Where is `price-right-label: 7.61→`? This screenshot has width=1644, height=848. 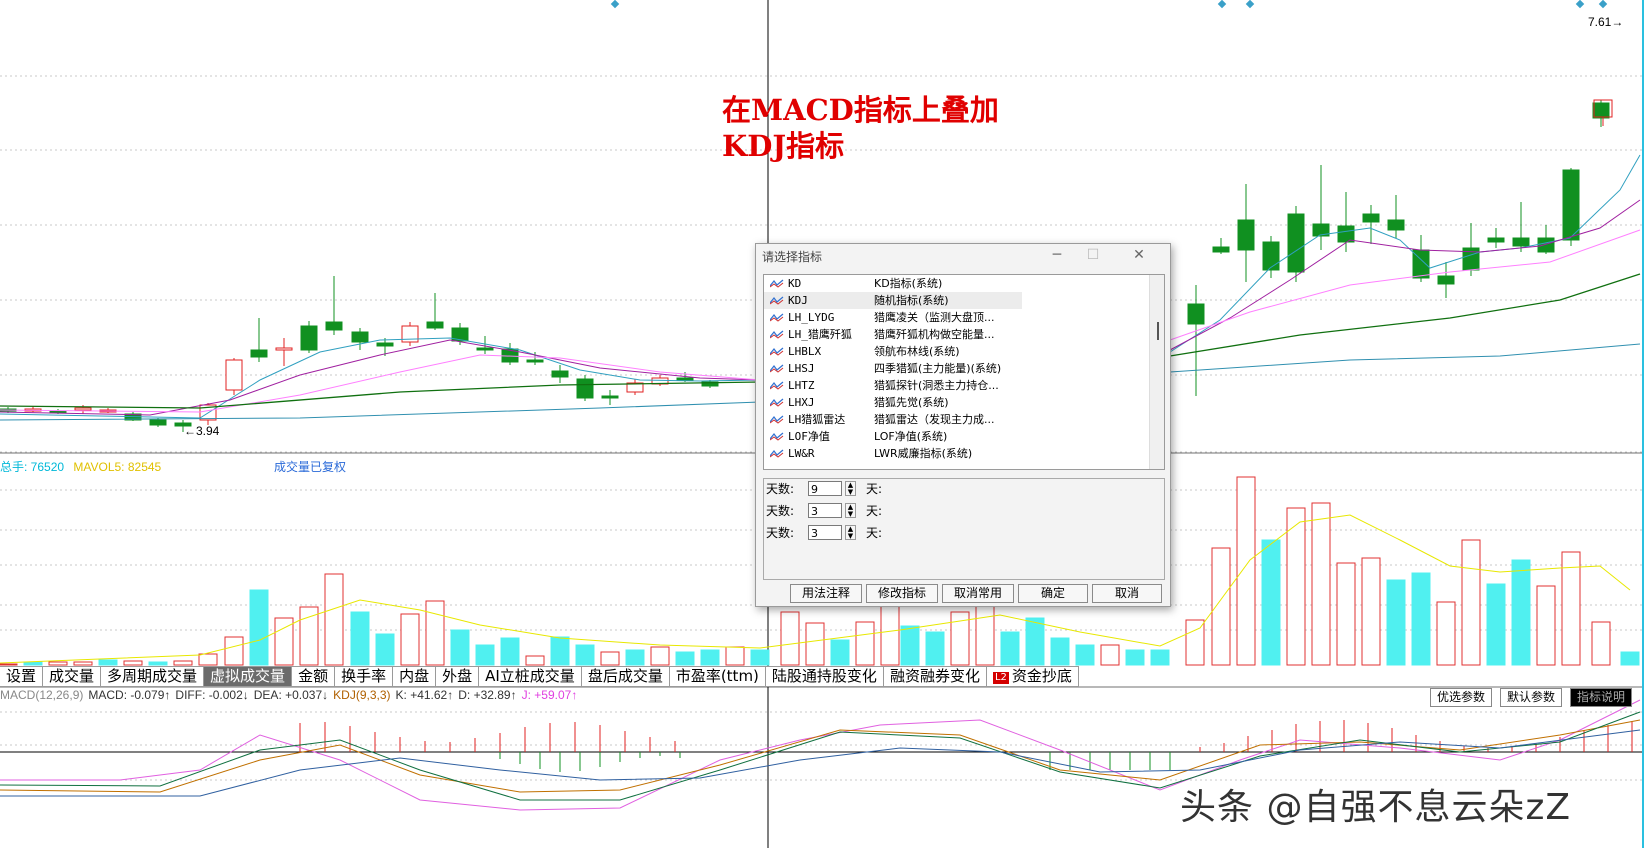 price-right-label: 7.61→ is located at coordinates (1606, 22).